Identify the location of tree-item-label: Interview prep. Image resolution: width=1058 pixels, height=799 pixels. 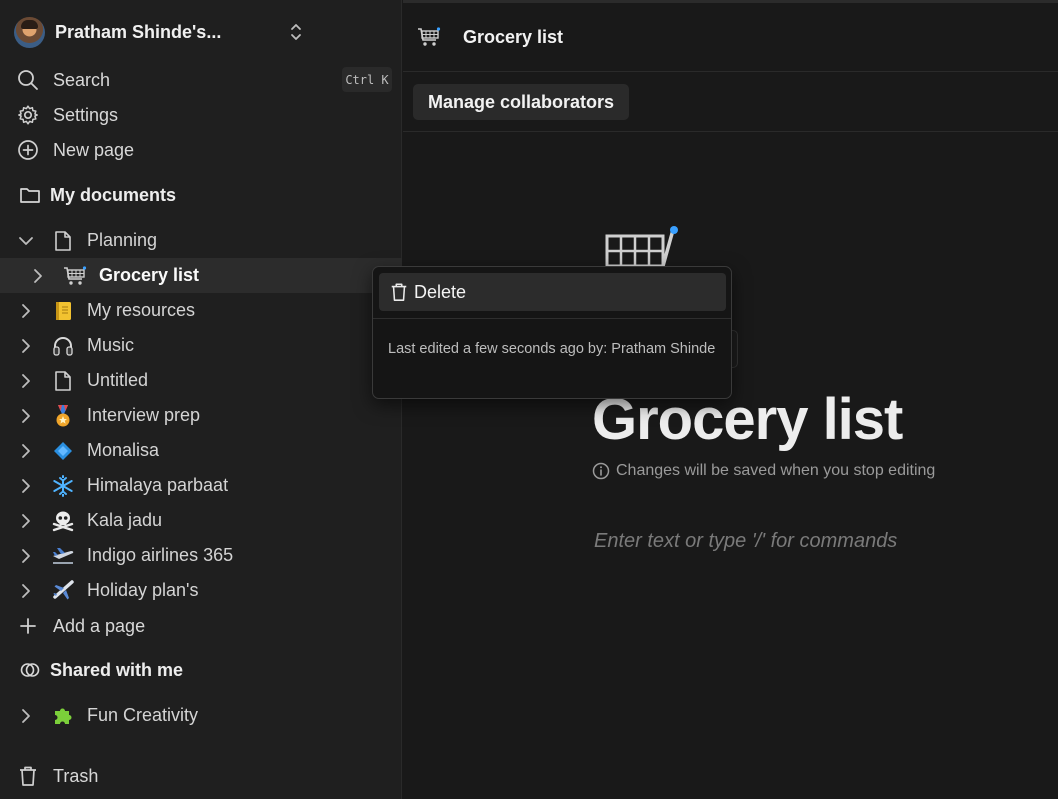
(144, 415).